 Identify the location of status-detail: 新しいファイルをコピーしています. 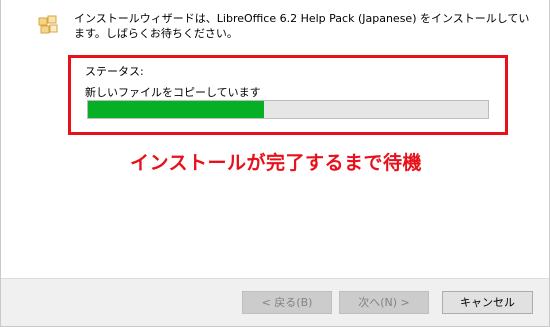
(173, 92).